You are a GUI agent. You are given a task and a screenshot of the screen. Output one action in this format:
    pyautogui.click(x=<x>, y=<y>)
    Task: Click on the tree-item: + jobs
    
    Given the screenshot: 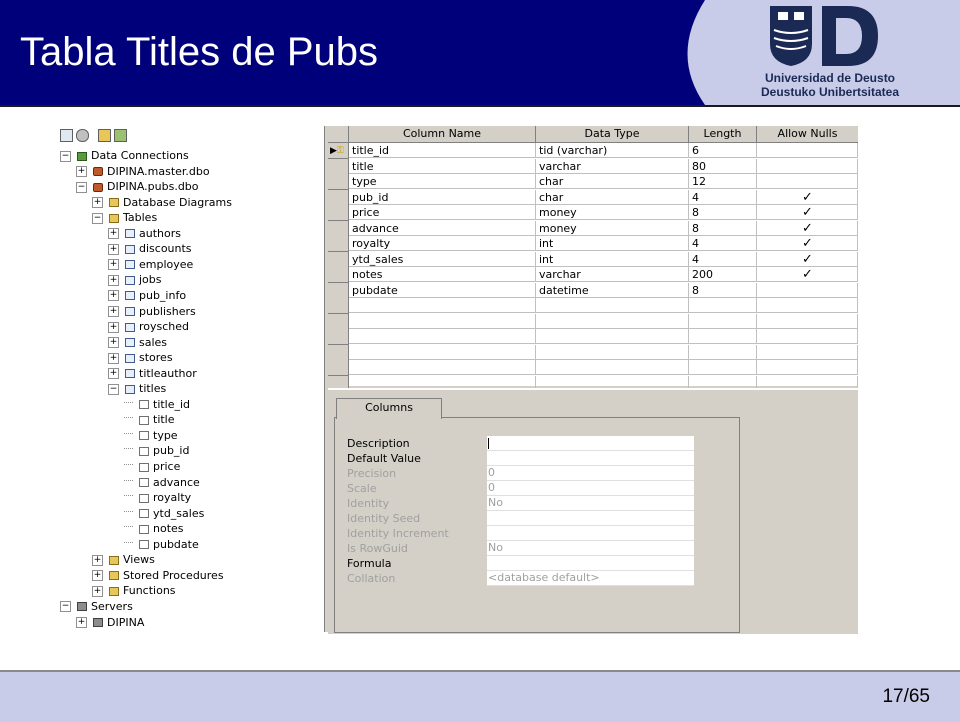 What is the action you would take?
    pyautogui.click(x=135, y=279)
    